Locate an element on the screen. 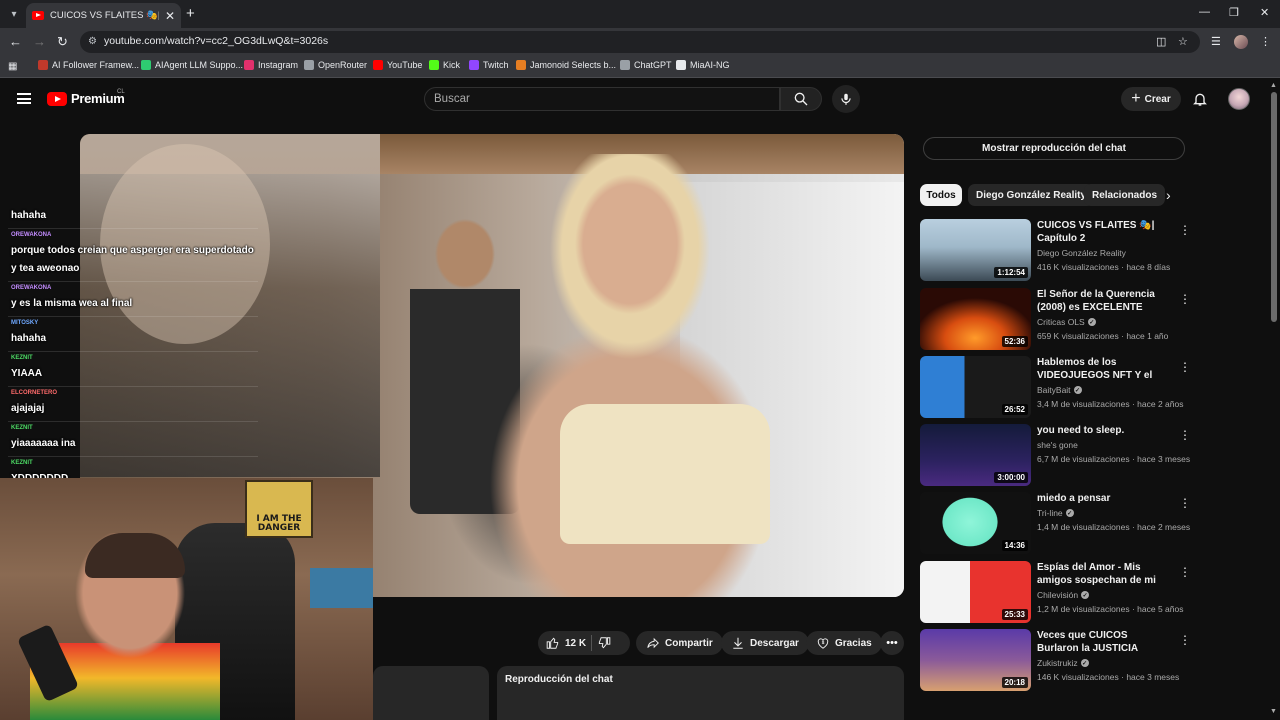  media-controls-icon: ☰ is located at coordinates (1216, 41).